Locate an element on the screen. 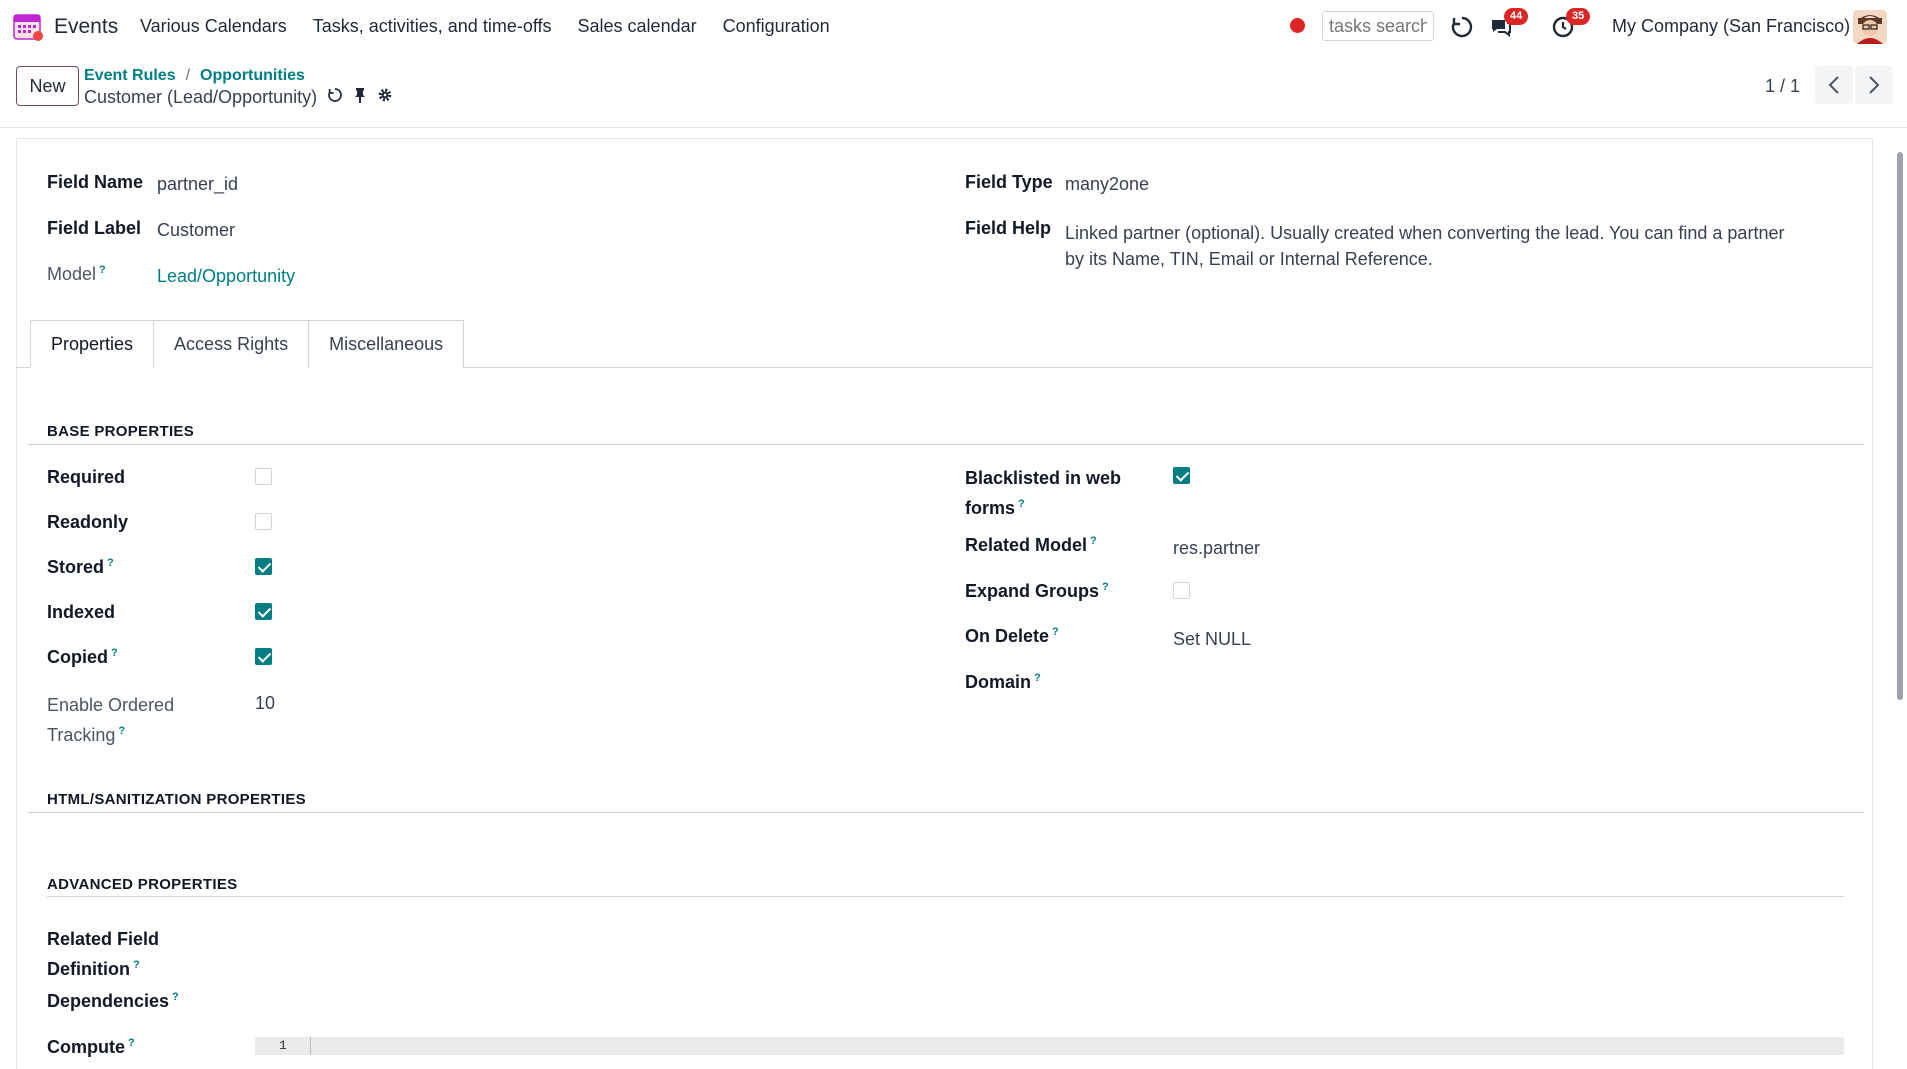  blacklisted-label: Blacklisted in web forms? is located at coordinates (1043, 493).